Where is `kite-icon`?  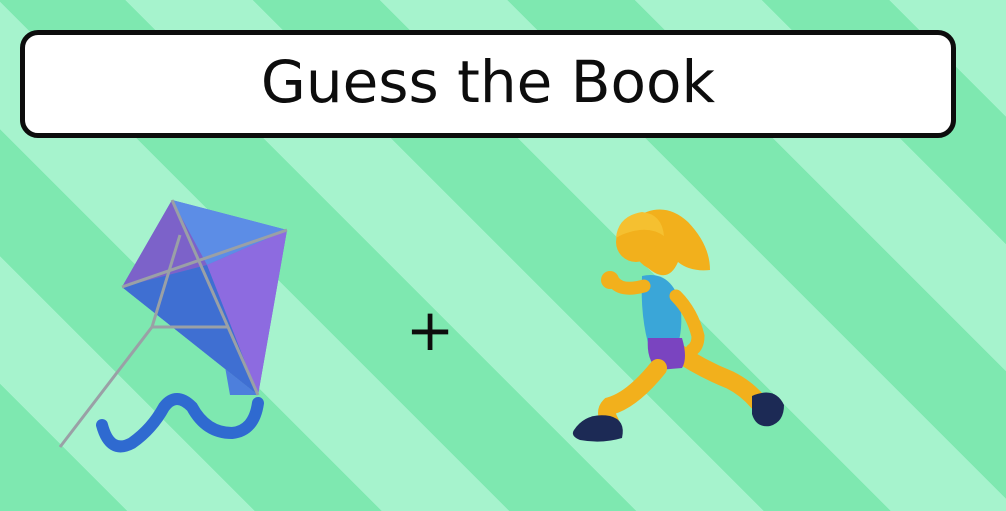
kite-icon is located at coordinates (177, 327).